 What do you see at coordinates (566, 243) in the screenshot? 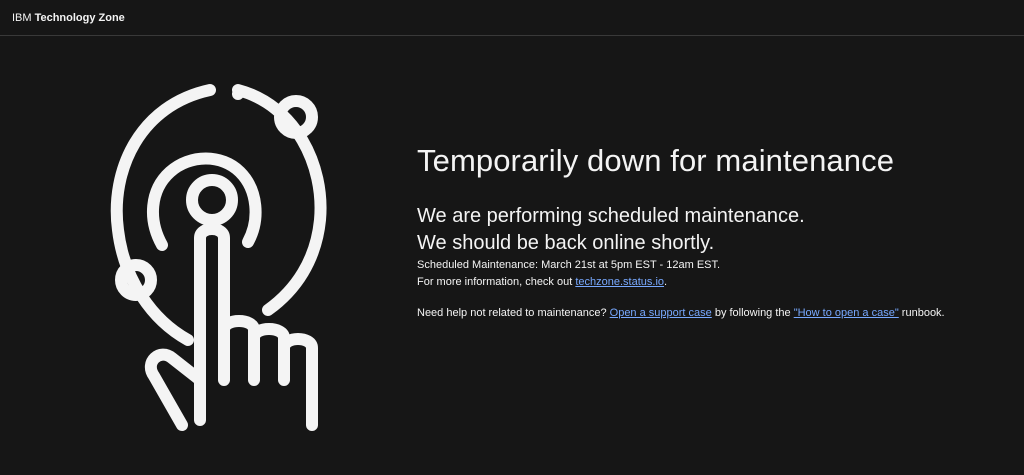
I see `maintenance-message-2: We should be back online shortly.` at bounding box center [566, 243].